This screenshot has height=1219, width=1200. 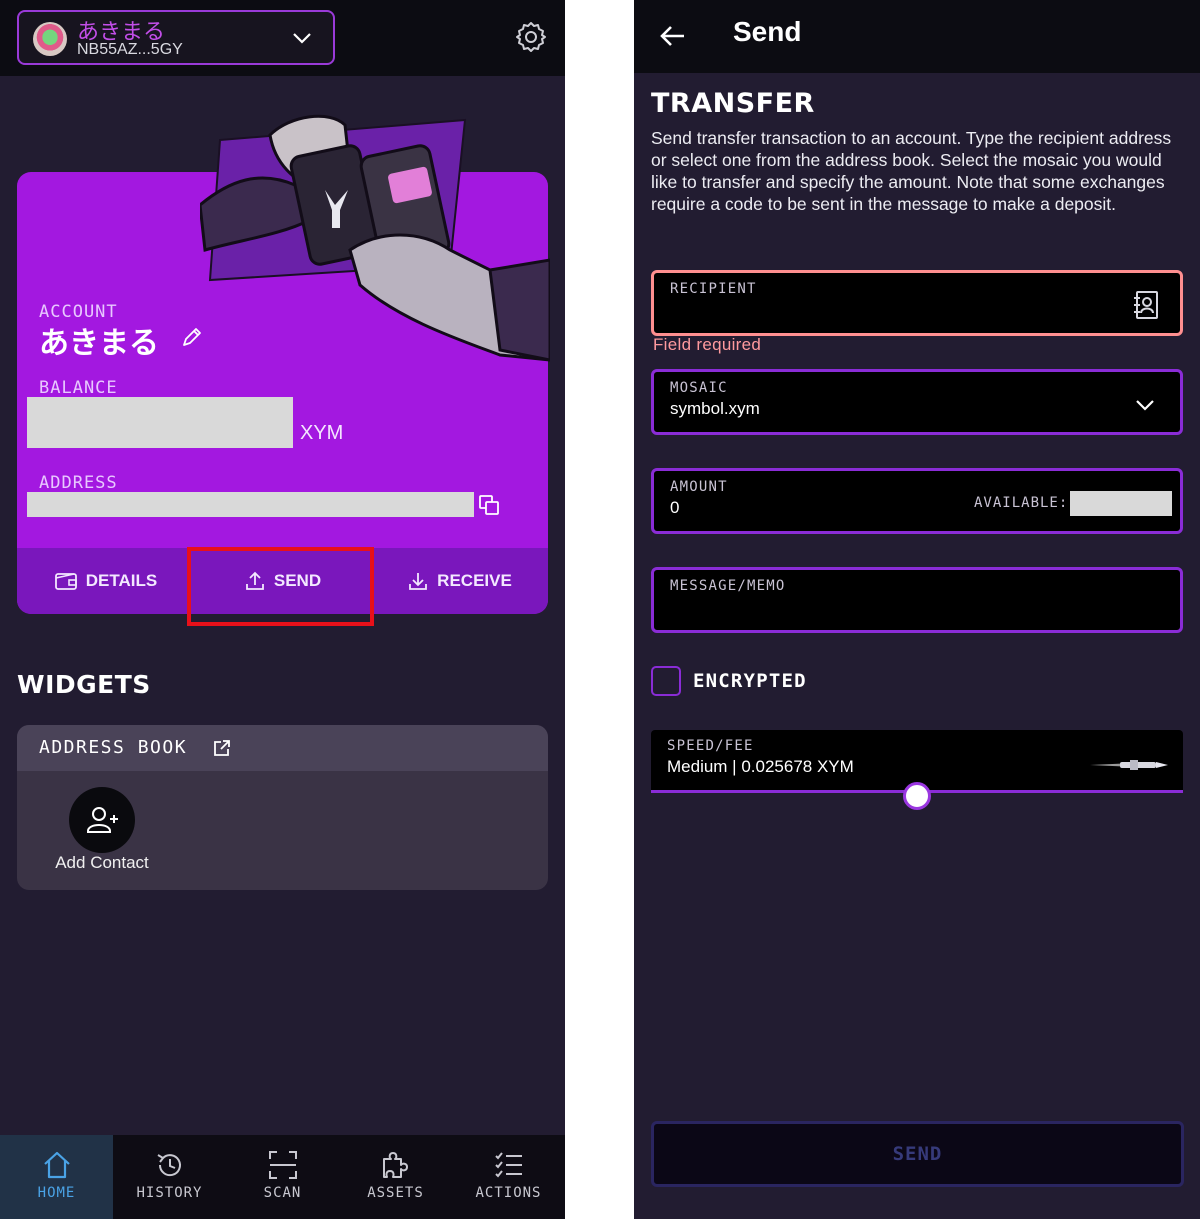 I want to click on nav-scan: SCAN, so click(x=282, y=1177).